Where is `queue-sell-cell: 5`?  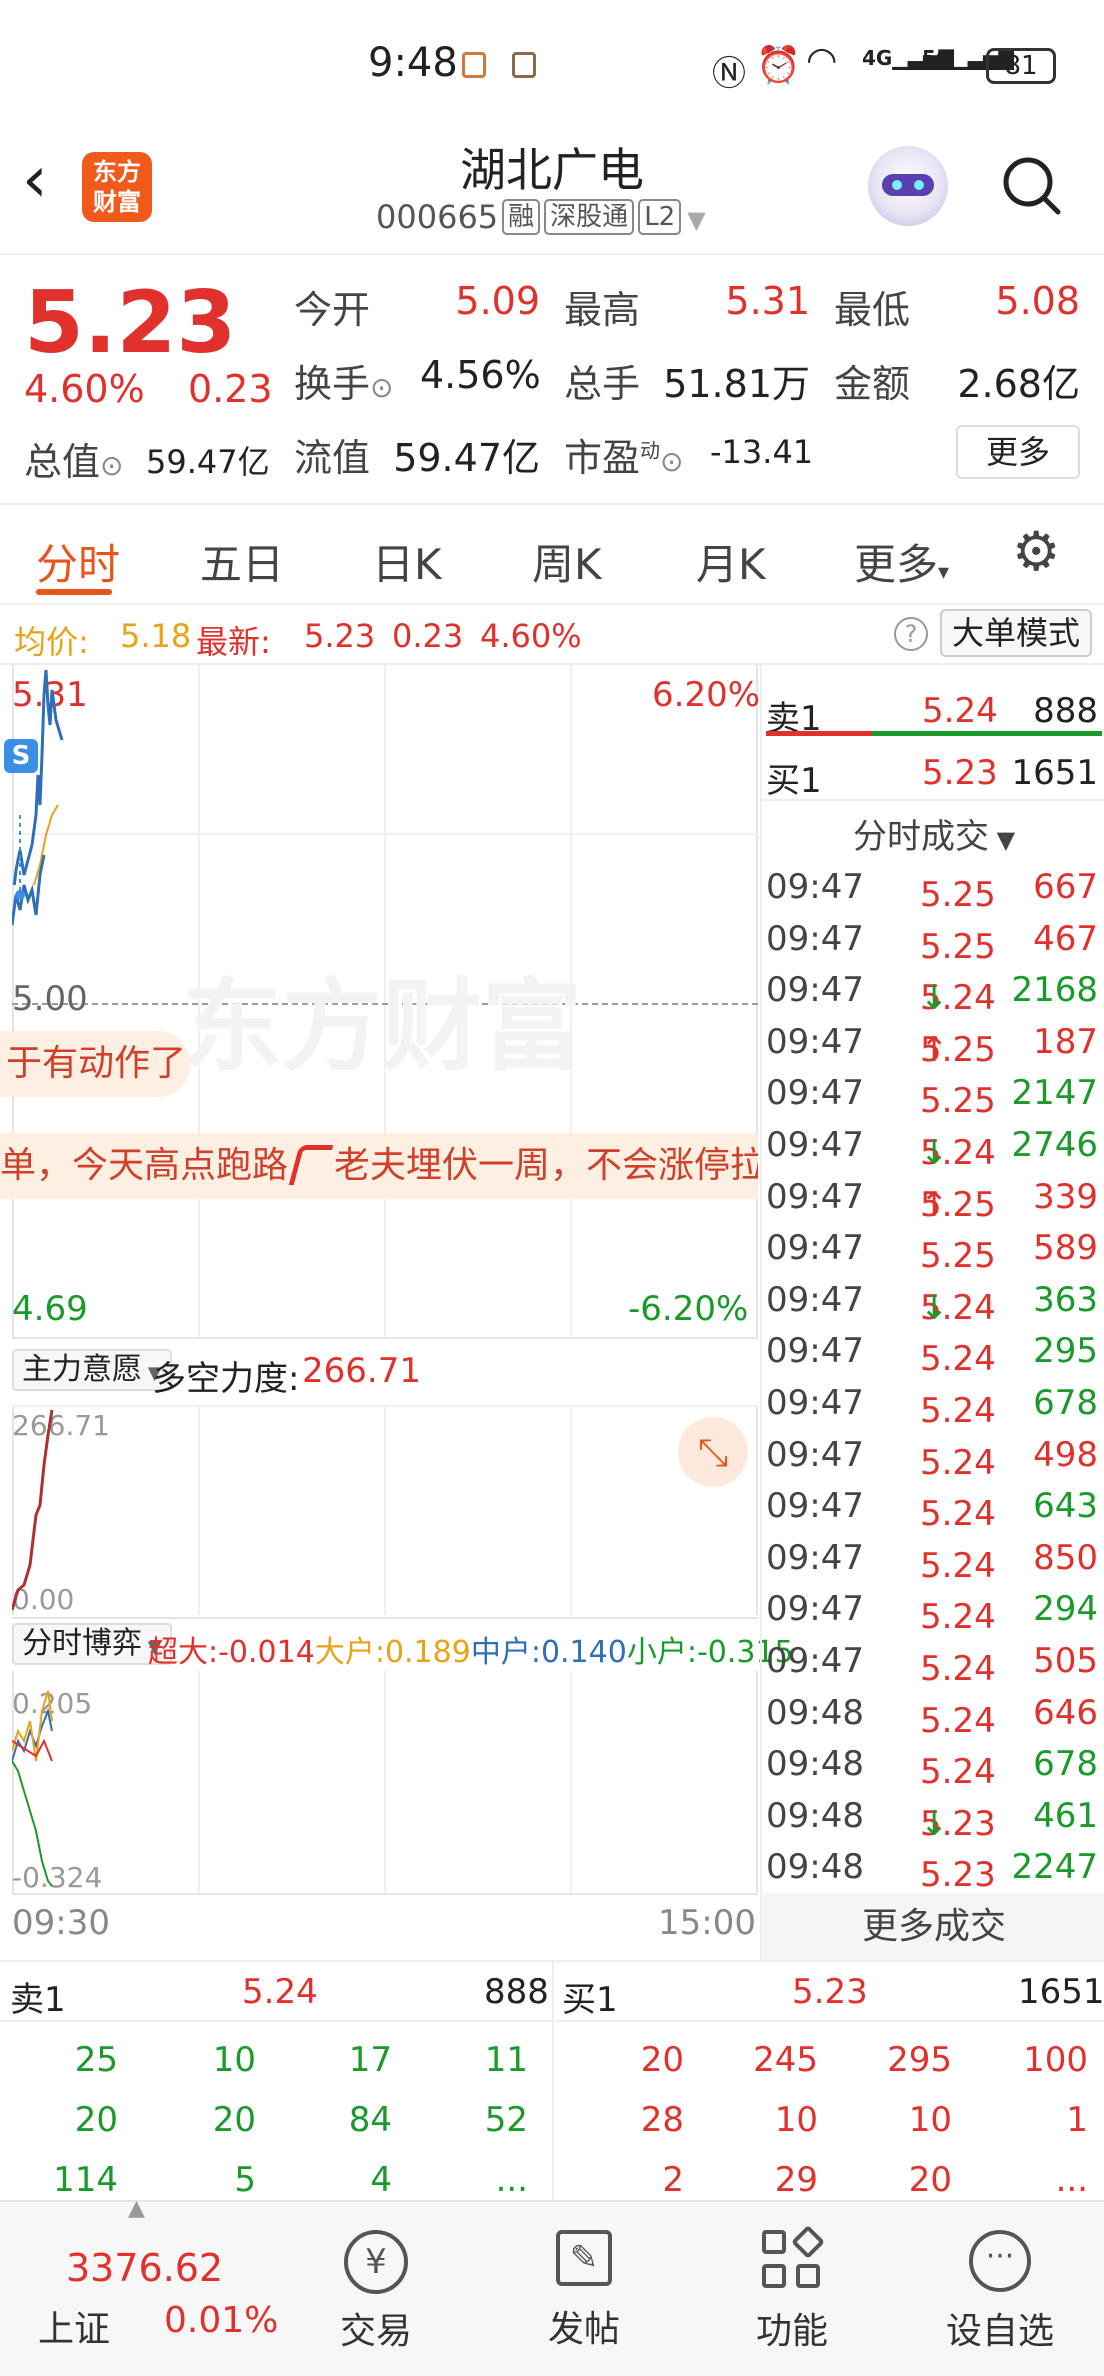
queue-sell-cell: 5 is located at coordinates (245, 2180).